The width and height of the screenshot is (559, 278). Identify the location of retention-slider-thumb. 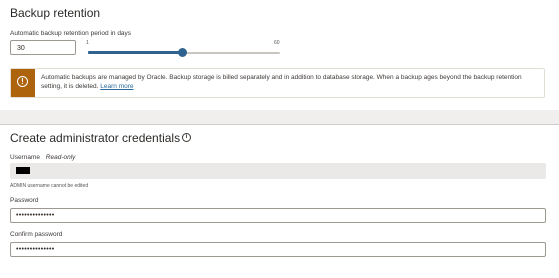
(183, 52).